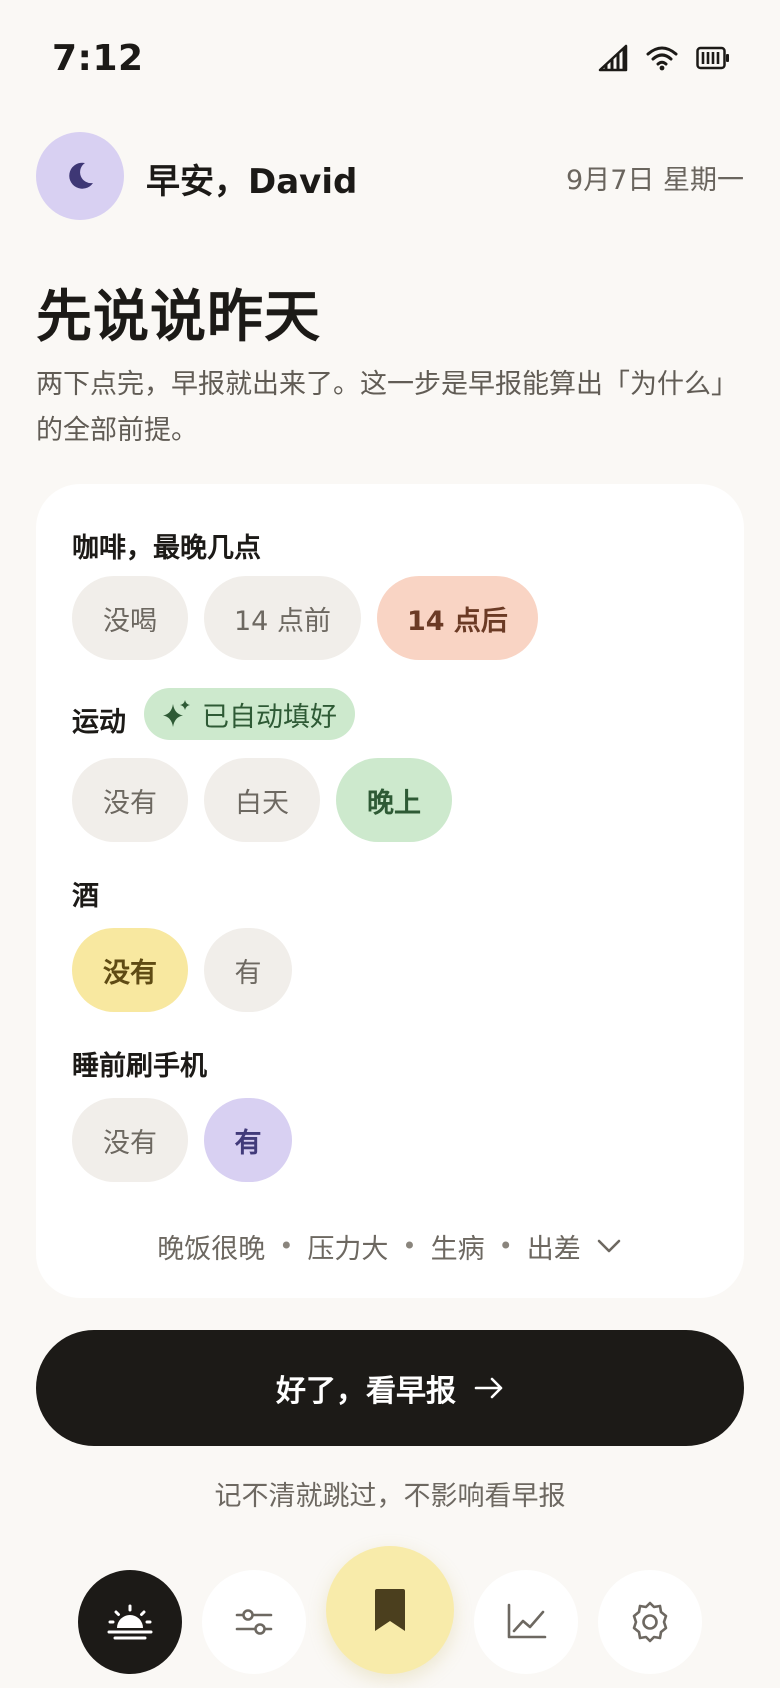  What do you see at coordinates (394, 800) in the screenshot?
I see `exercise-option-evening: 晚上` at bounding box center [394, 800].